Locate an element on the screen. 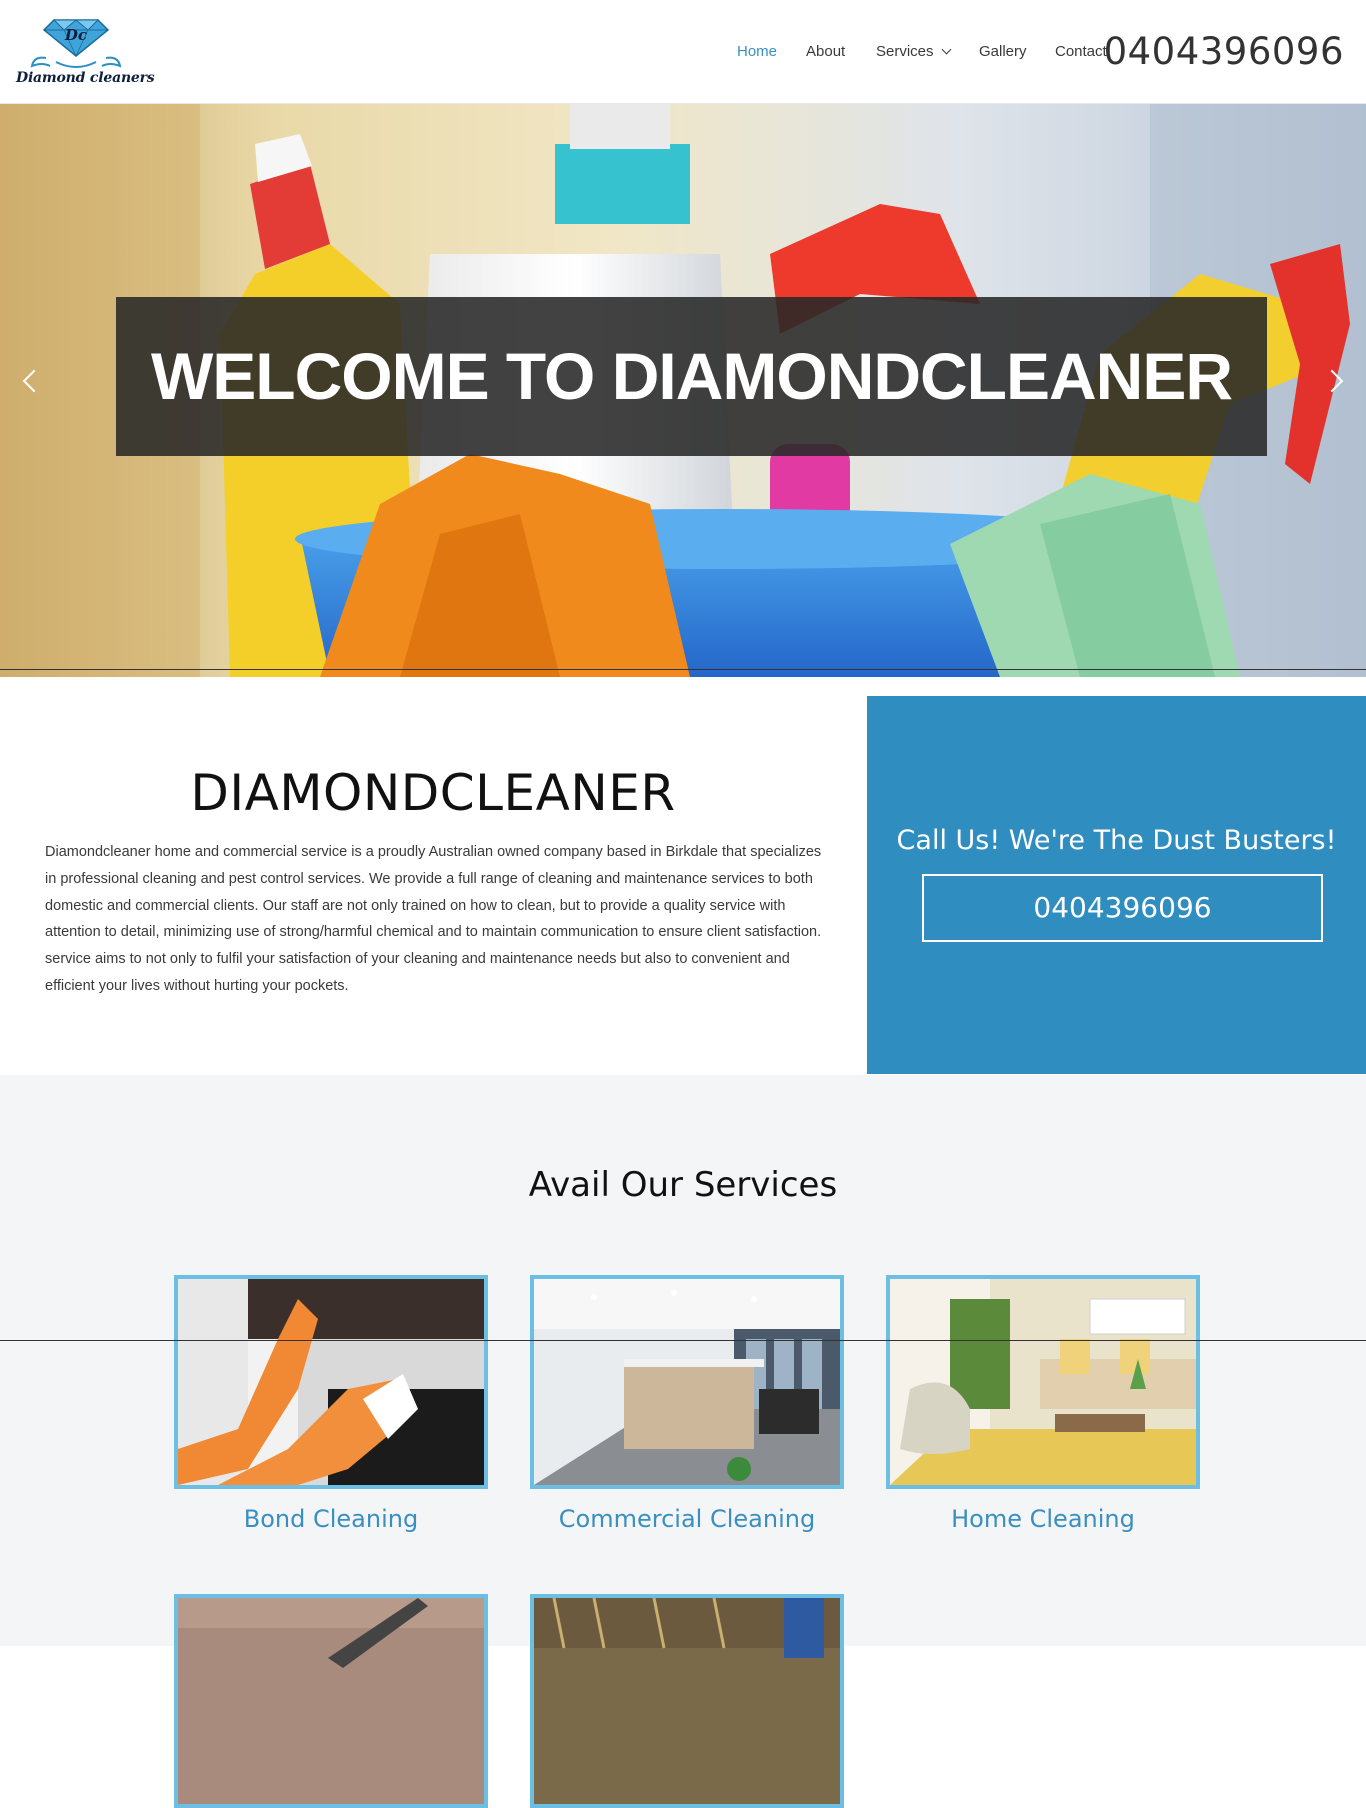 This screenshot has width=1366, height=1808. hero-divider is located at coordinates (683, 669).